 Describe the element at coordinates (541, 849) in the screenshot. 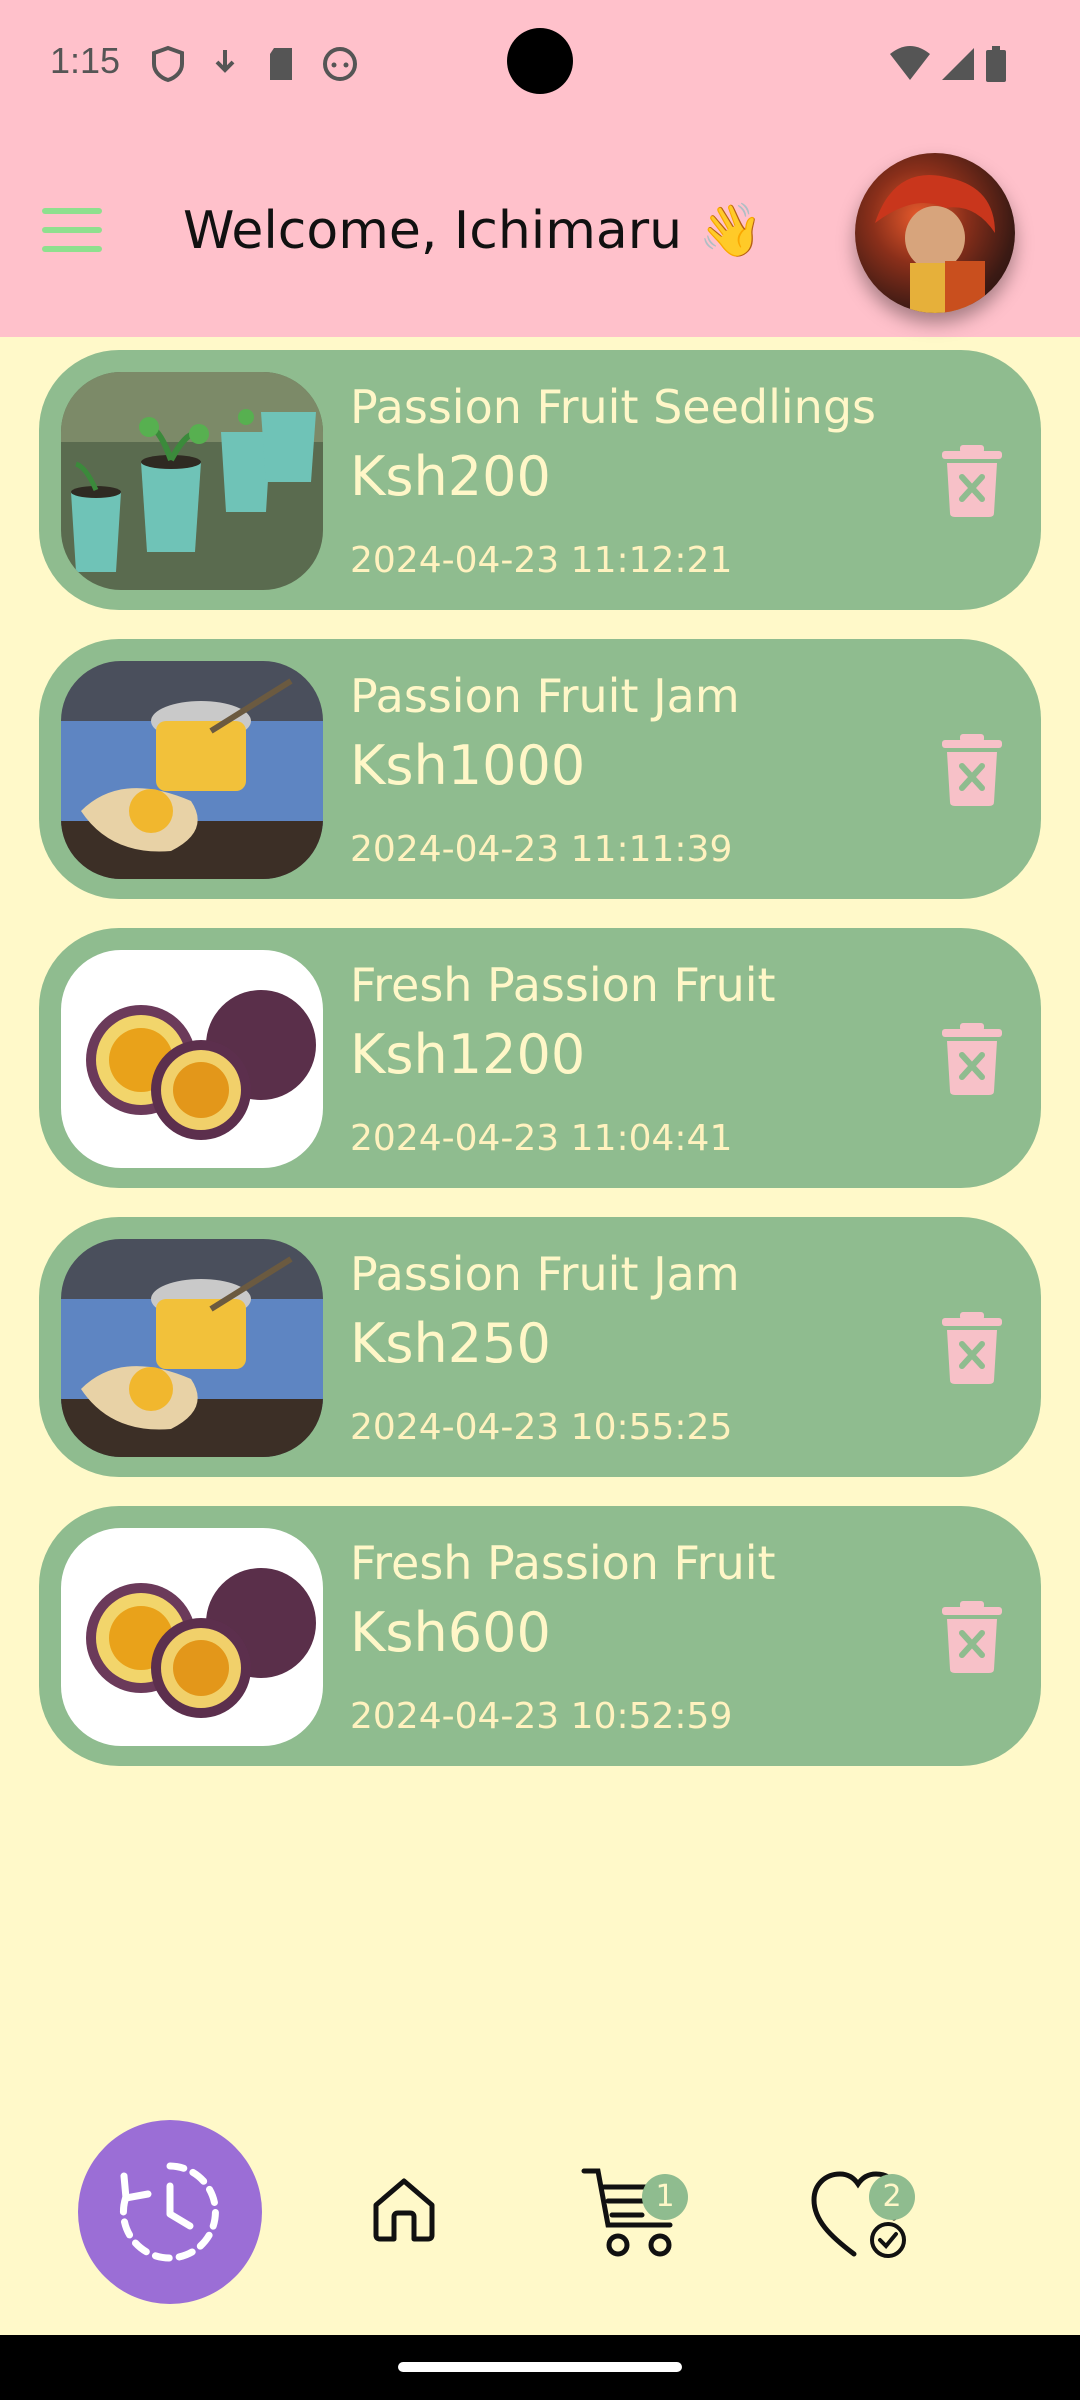

I see `order-date: 2024-04-23 11:11:39` at that location.